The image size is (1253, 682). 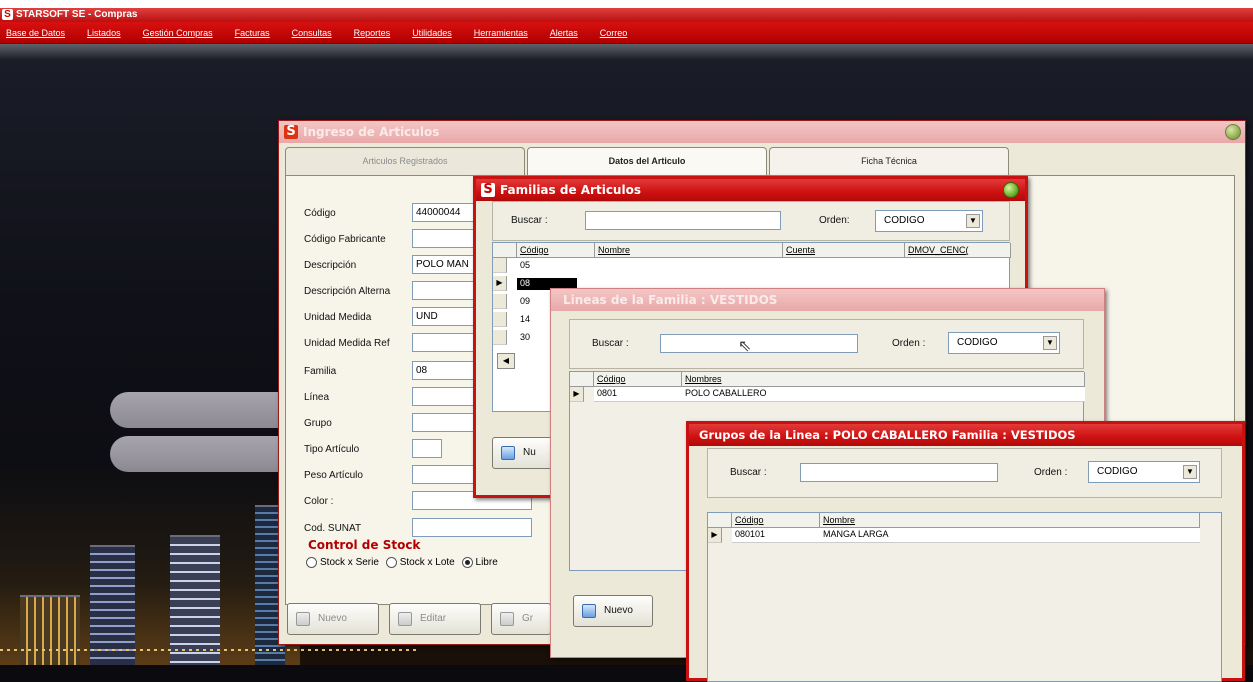 What do you see at coordinates (614, 33) in the screenshot?
I see `menu-correo: Correo` at bounding box center [614, 33].